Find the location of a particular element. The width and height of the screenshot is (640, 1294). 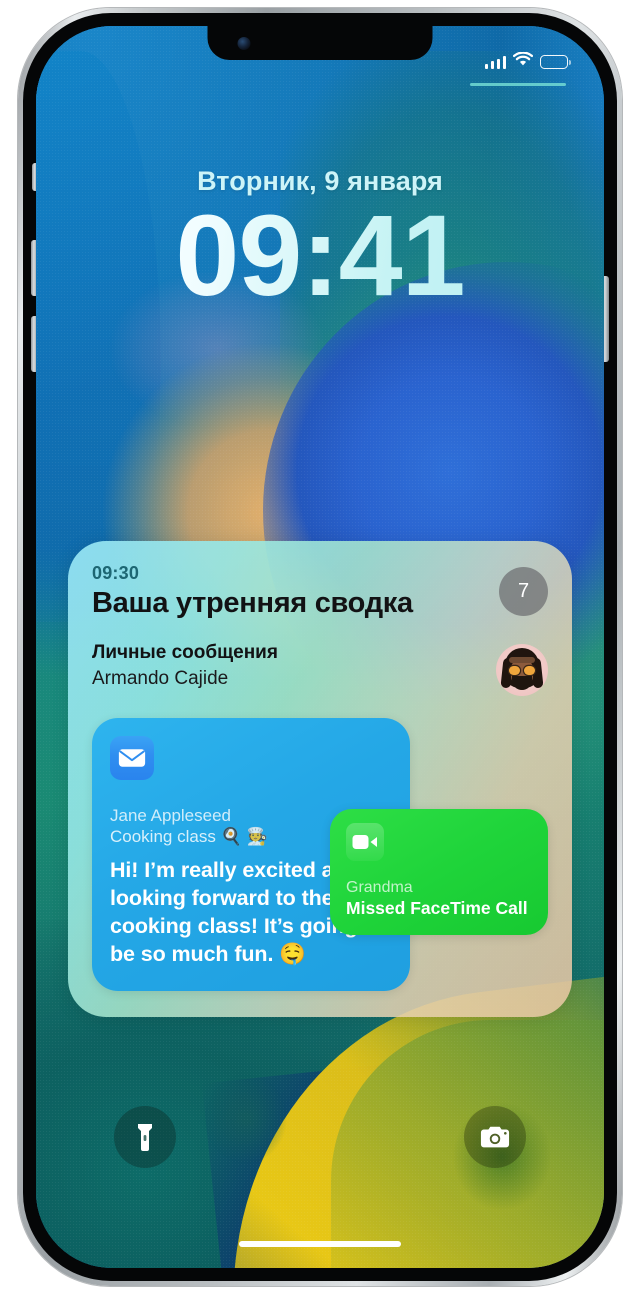

flashlight-icon is located at coordinates (145, 1137).